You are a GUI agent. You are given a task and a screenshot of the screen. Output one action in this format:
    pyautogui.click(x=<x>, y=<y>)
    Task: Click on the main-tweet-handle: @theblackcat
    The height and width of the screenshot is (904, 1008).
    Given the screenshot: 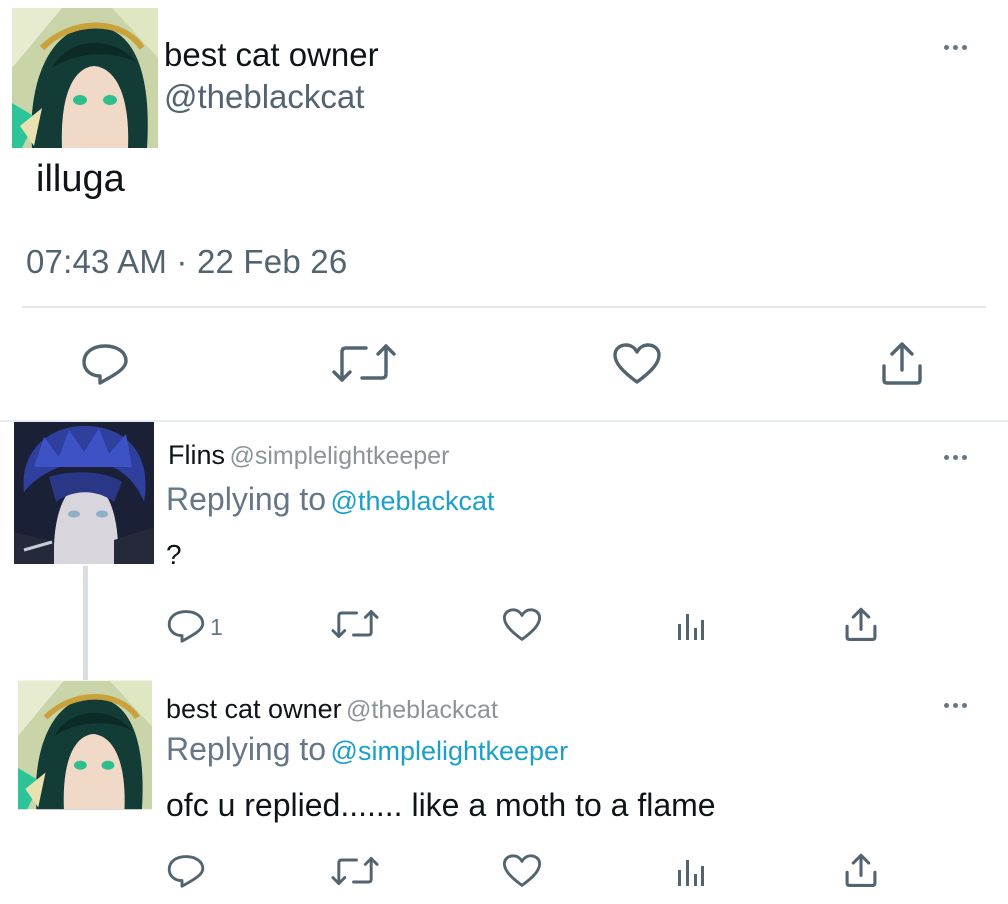 What is the action you would take?
    pyautogui.click(x=264, y=97)
    